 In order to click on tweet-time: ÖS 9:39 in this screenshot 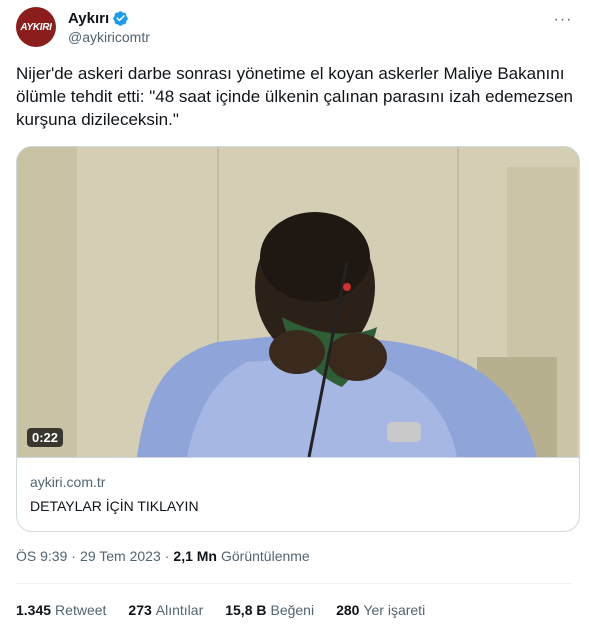, I will do `click(41, 556)`.